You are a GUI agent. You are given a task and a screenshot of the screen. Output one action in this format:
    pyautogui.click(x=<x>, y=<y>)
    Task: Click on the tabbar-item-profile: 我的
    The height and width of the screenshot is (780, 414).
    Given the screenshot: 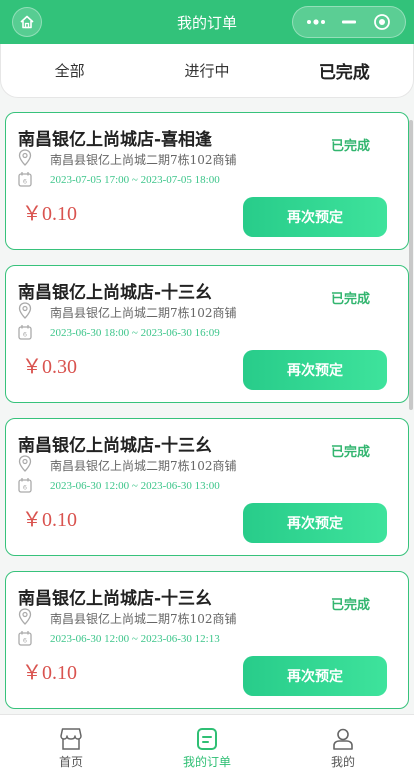 What is the action you would take?
    pyautogui.click(x=343, y=747)
    